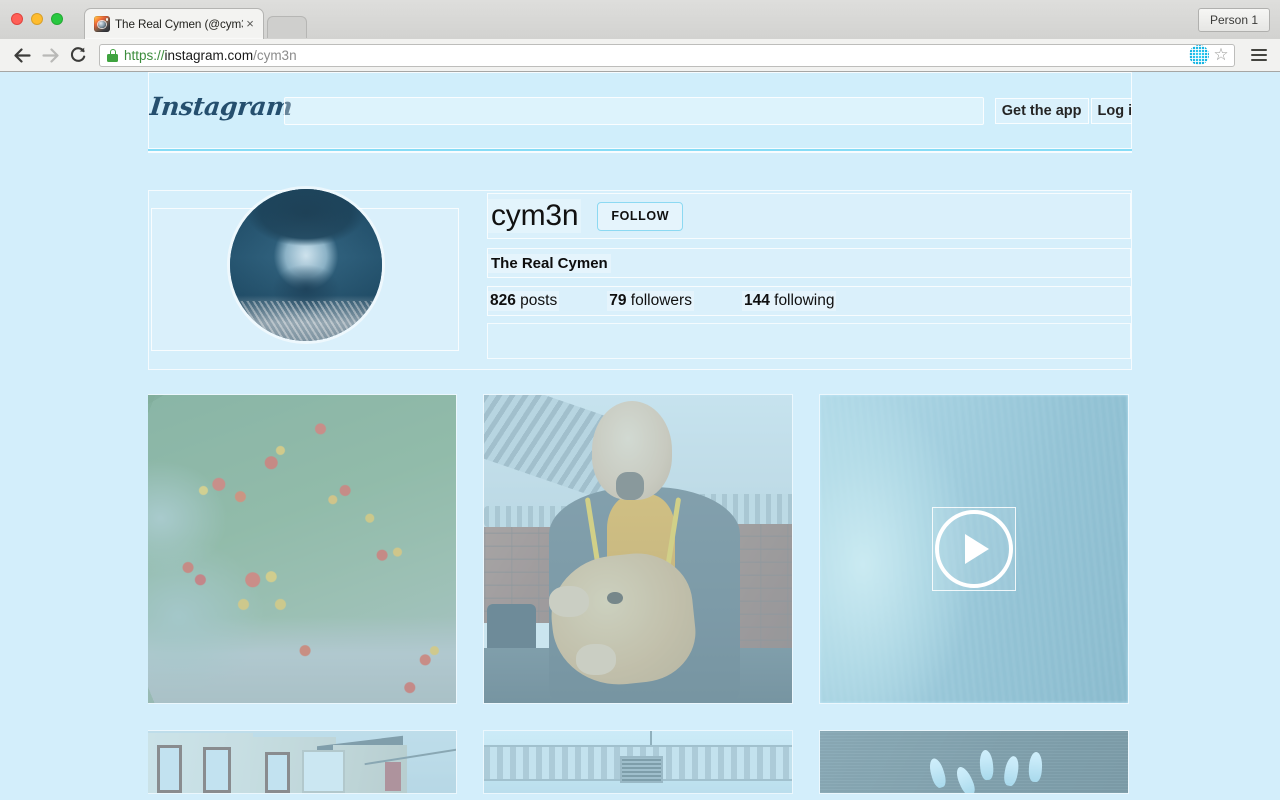 The width and height of the screenshot is (1280, 800). What do you see at coordinates (756, 300) in the screenshot?
I see `stat-following-count: 144` at bounding box center [756, 300].